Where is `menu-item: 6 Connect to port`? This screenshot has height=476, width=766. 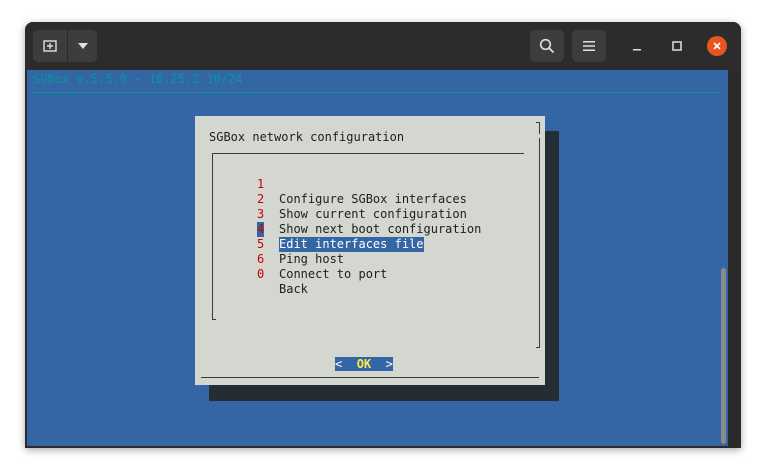
menu-item: 6 Connect to port is located at coordinates (322, 259).